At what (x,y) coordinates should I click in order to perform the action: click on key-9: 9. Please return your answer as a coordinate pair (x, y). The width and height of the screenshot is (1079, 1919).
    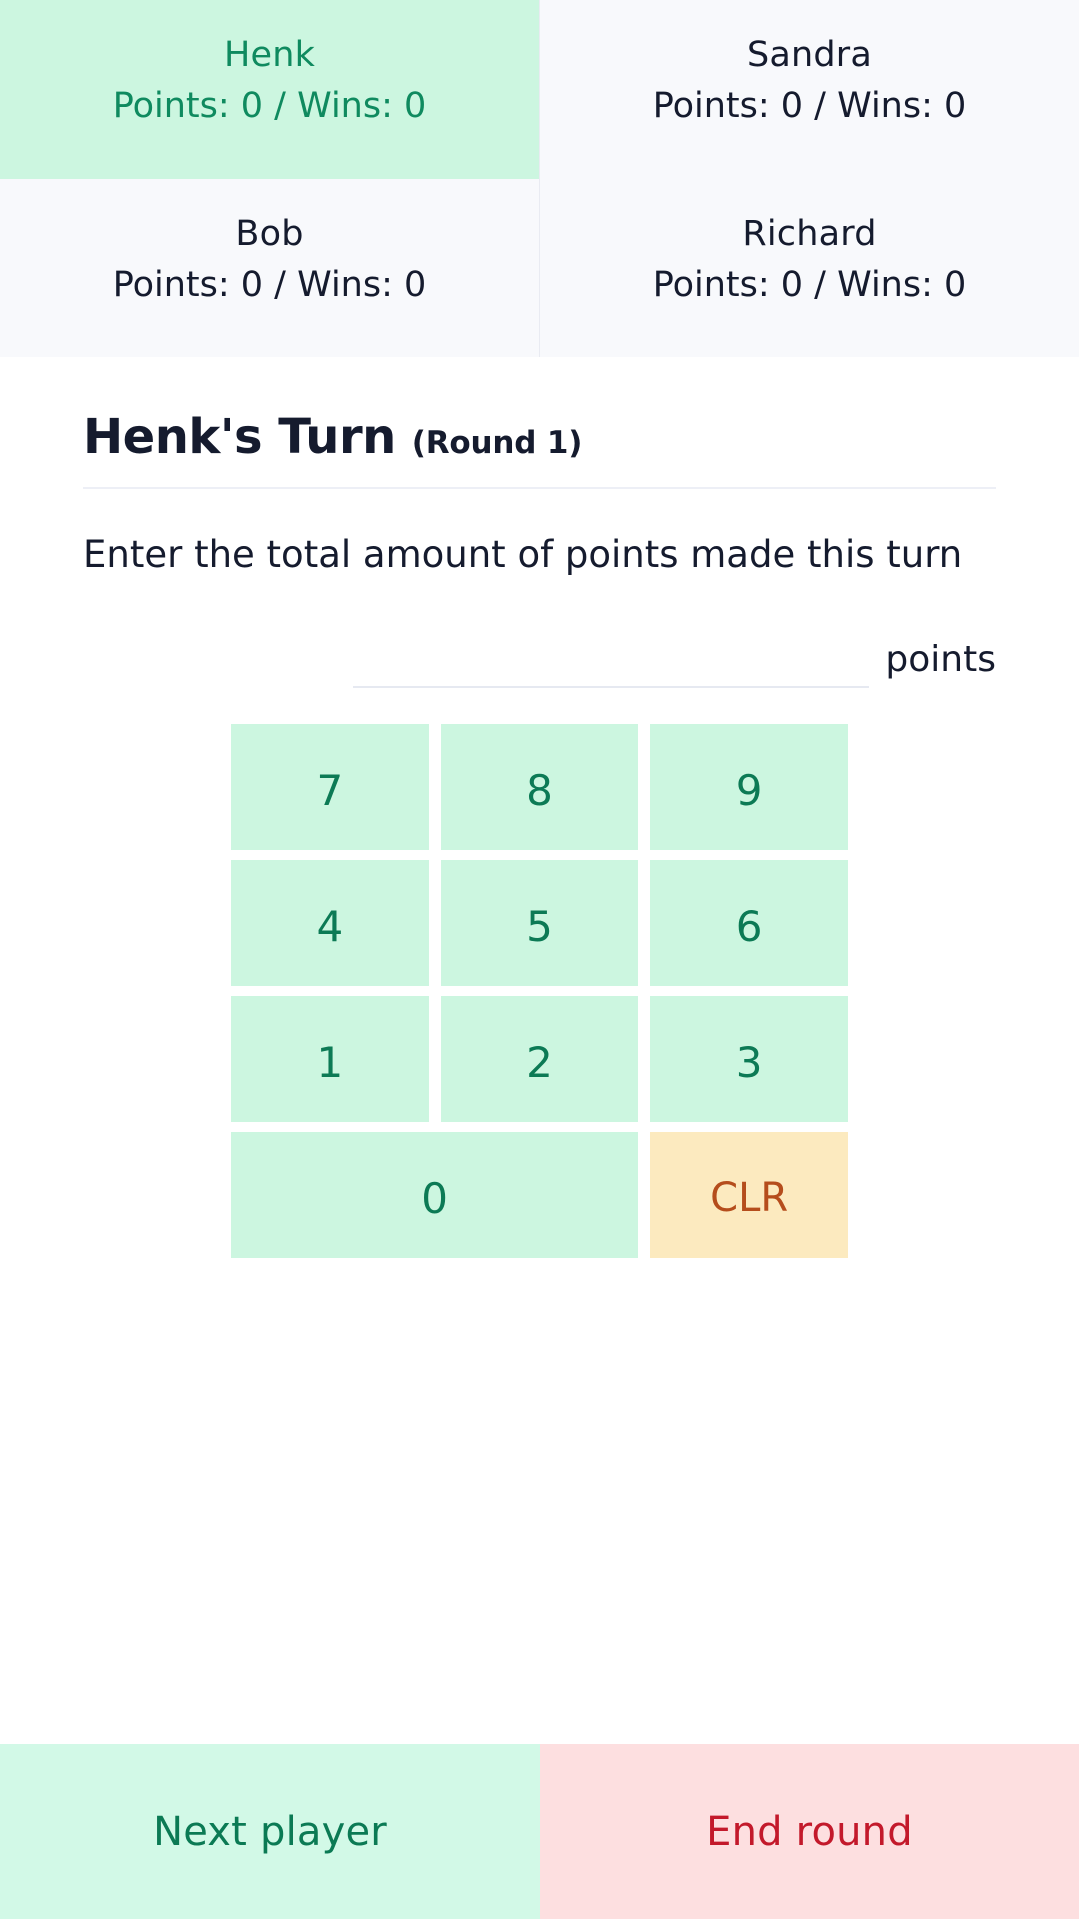
    Looking at the image, I should click on (749, 787).